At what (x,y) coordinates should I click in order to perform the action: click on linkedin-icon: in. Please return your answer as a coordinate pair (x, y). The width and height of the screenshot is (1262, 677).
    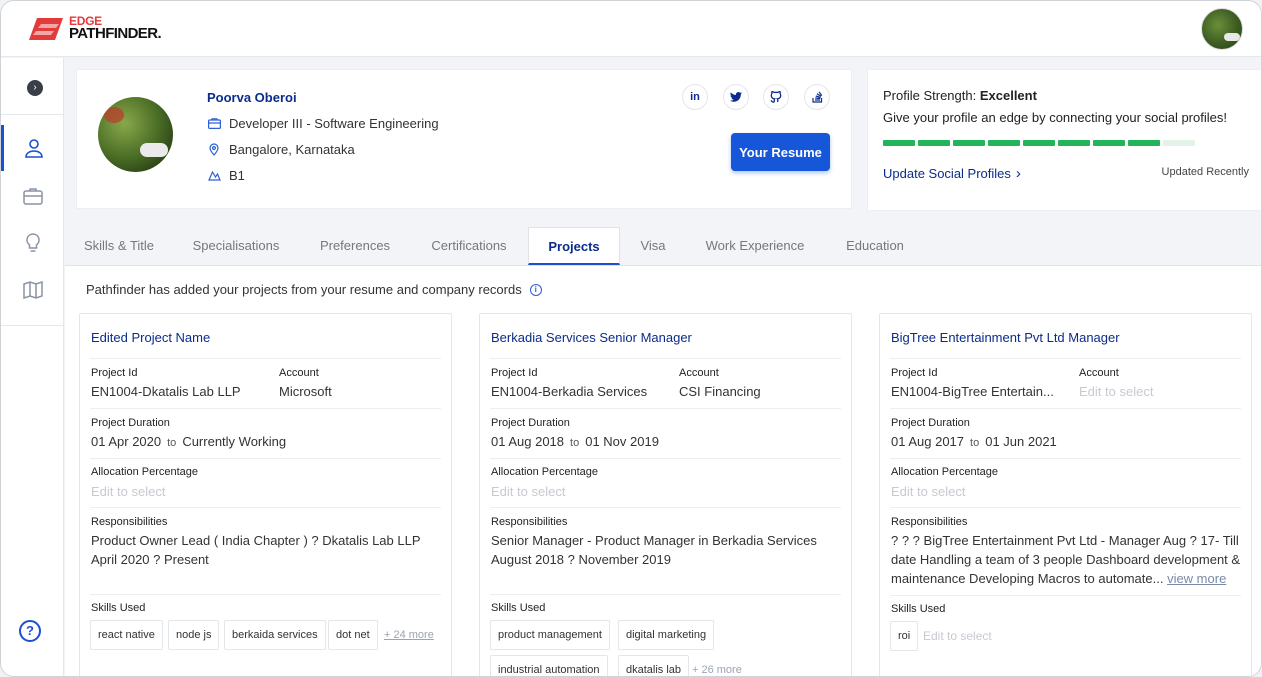
    Looking at the image, I should click on (695, 97).